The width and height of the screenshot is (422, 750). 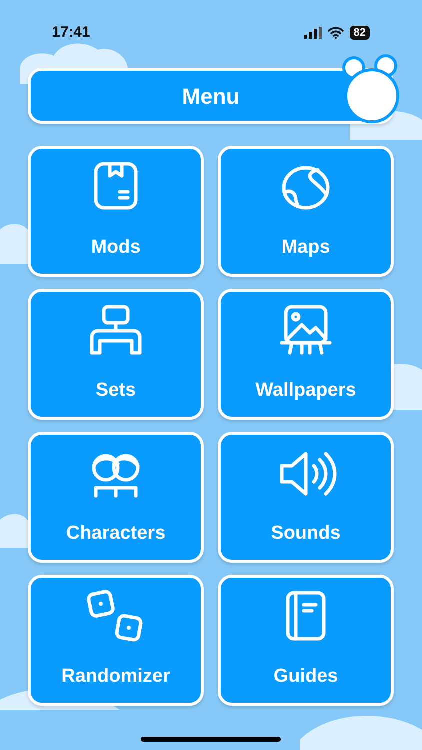 What do you see at coordinates (306, 354) in the screenshot?
I see `menu-tile: Wallpapers` at bounding box center [306, 354].